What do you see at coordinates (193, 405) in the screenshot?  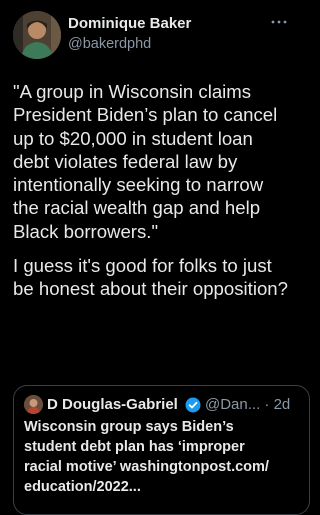 I see `verified-badge-icon` at bounding box center [193, 405].